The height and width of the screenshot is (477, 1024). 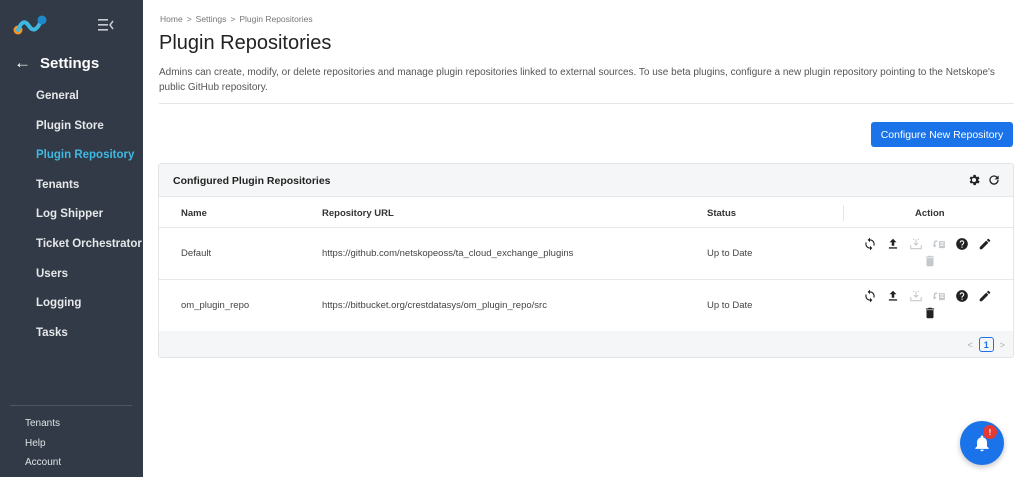 I want to click on footer-link-help: Help, so click(x=43, y=444).